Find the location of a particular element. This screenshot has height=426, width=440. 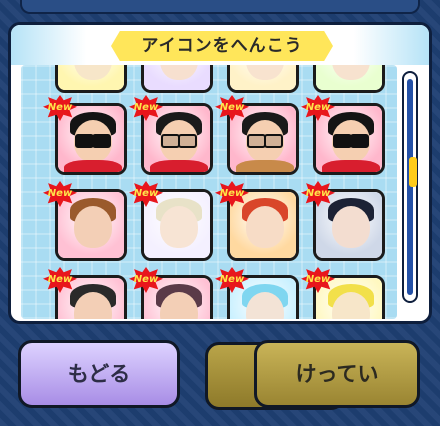

scroll-thumb is located at coordinates (413, 172).